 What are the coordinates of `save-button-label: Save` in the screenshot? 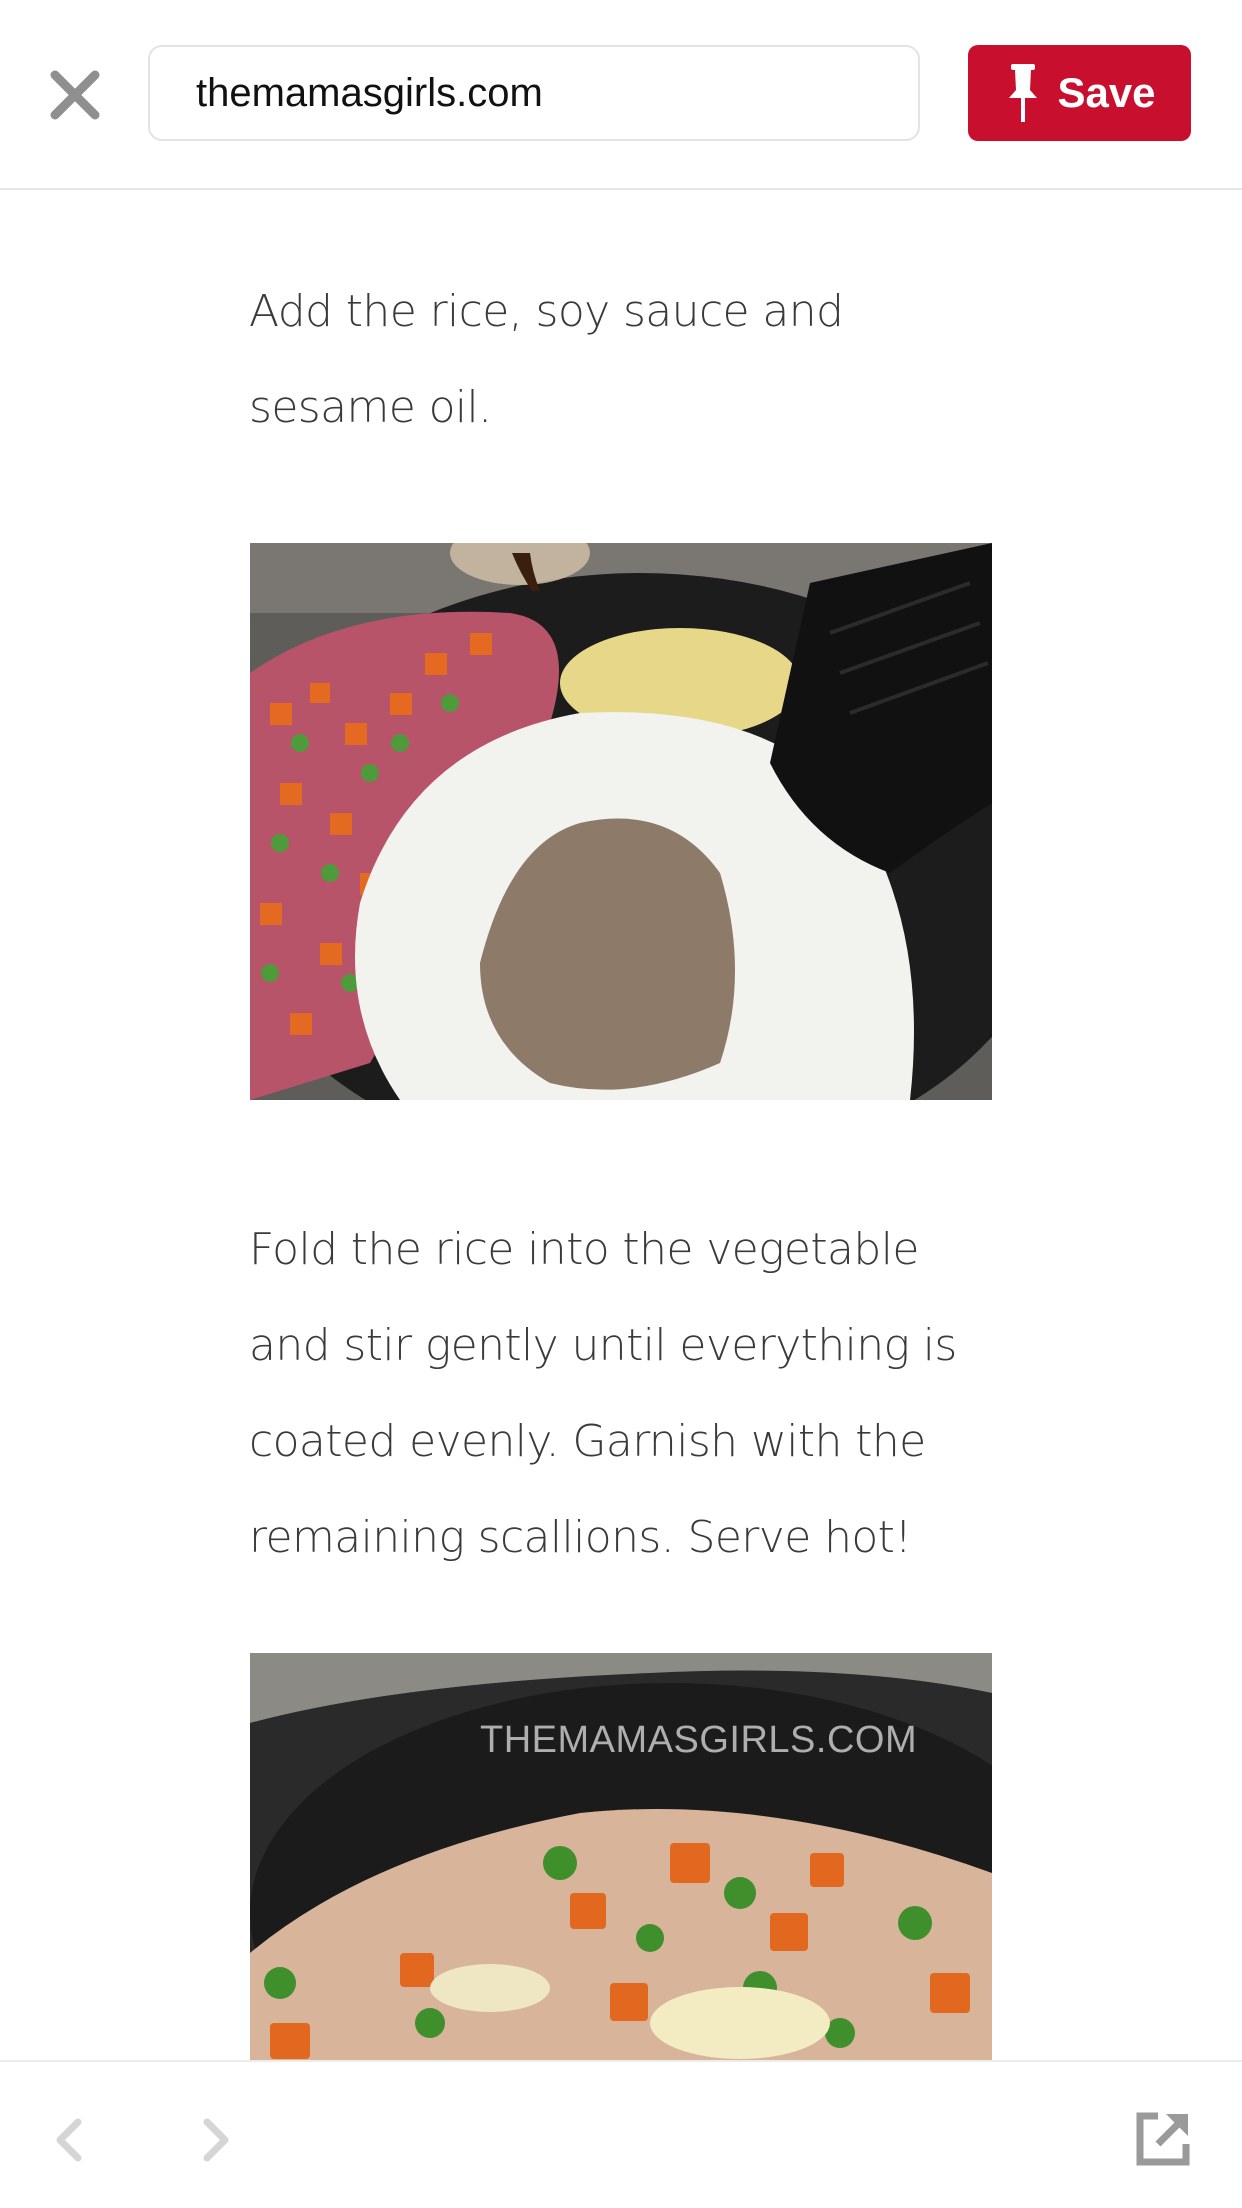 It's located at (1106, 92).